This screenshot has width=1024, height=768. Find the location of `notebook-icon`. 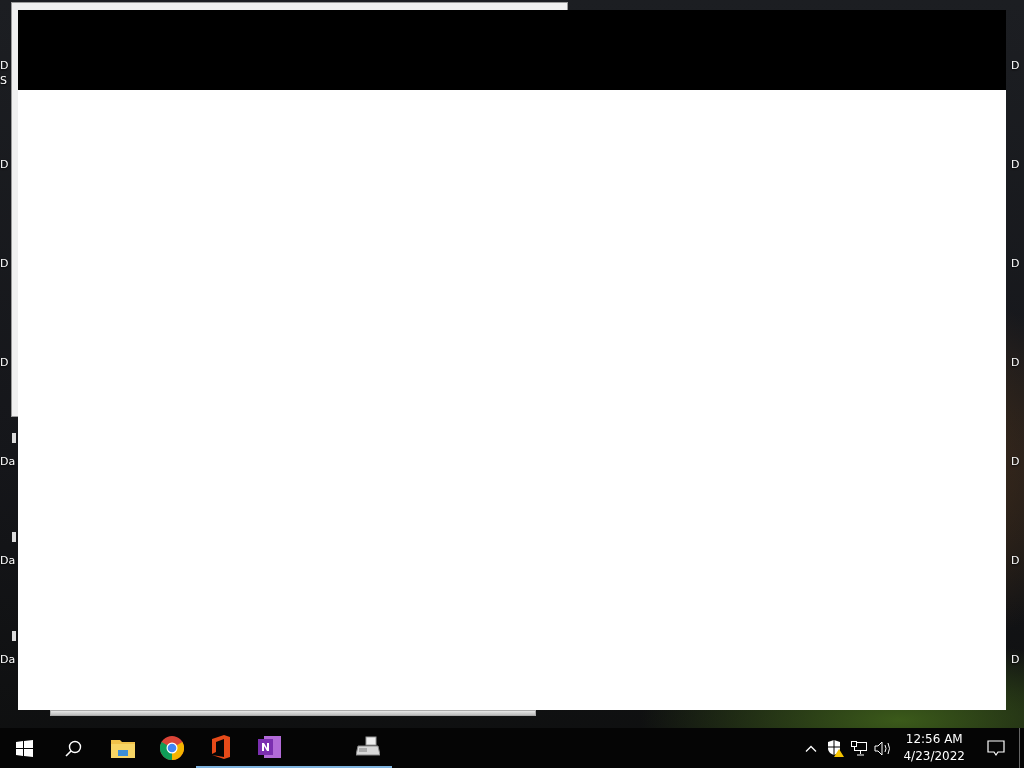

notebook-icon is located at coordinates (269, 747).